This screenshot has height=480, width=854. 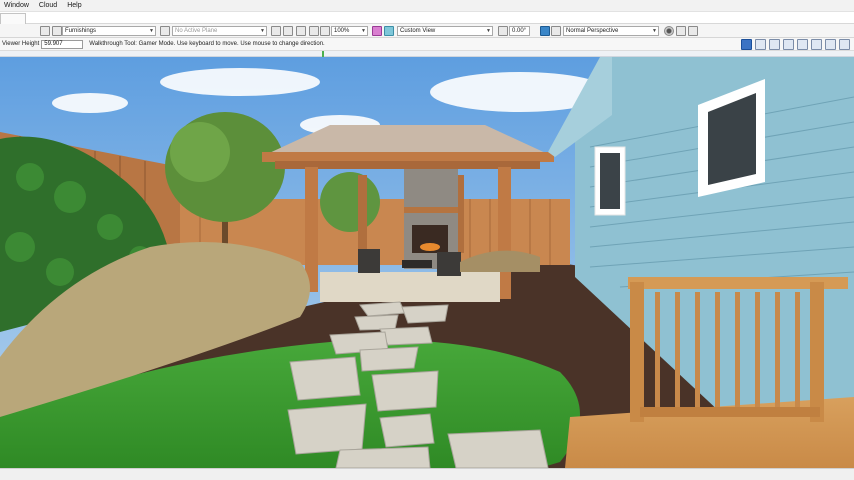 What do you see at coordinates (109, 31) in the screenshot?
I see `layer-combo: Furnishings ▼` at bounding box center [109, 31].